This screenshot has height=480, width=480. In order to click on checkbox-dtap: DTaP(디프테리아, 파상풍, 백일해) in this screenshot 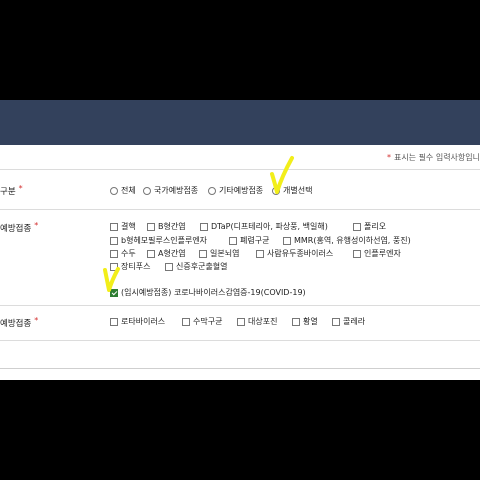, I will do `click(264, 226)`.